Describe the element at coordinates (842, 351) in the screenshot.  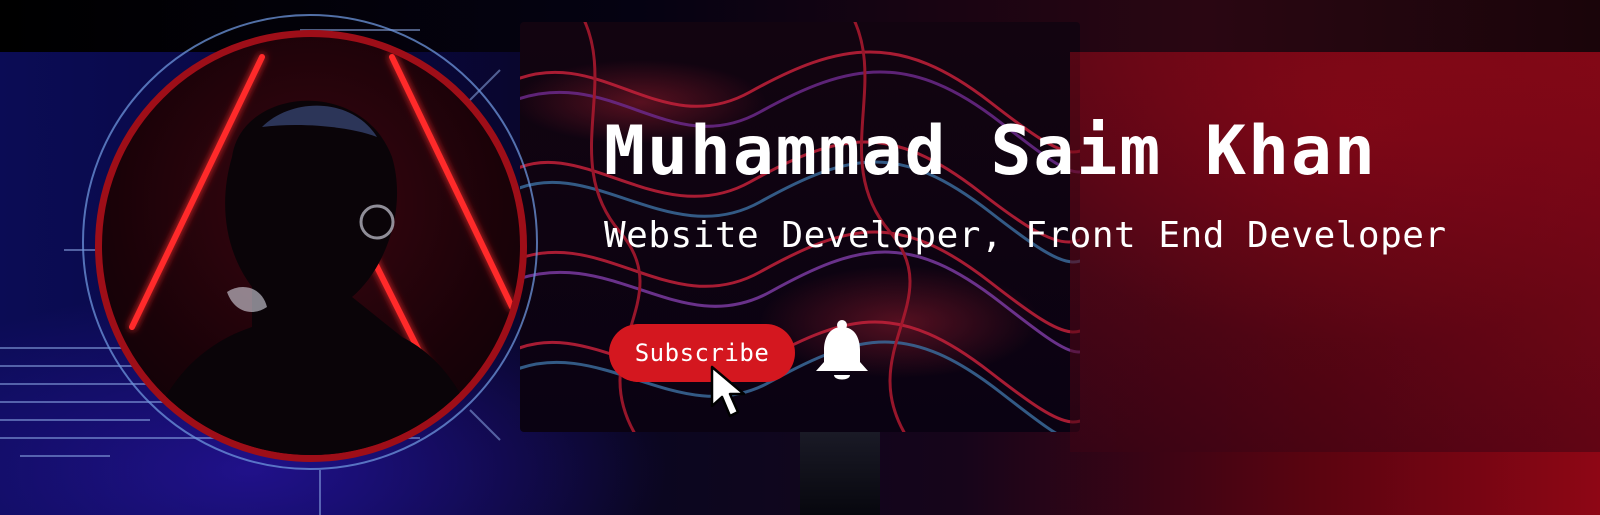
I see `bell-icon` at that location.